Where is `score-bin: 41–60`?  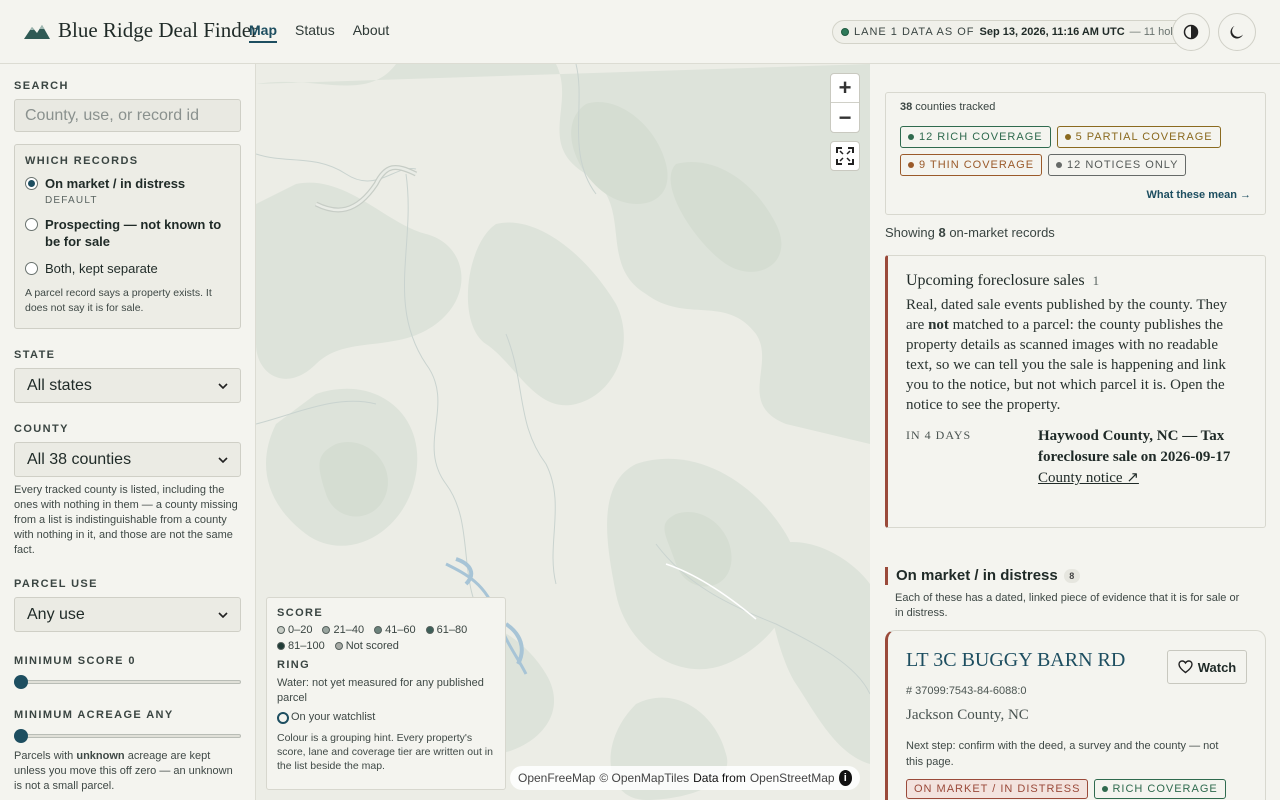
score-bin: 41–60 is located at coordinates (395, 630).